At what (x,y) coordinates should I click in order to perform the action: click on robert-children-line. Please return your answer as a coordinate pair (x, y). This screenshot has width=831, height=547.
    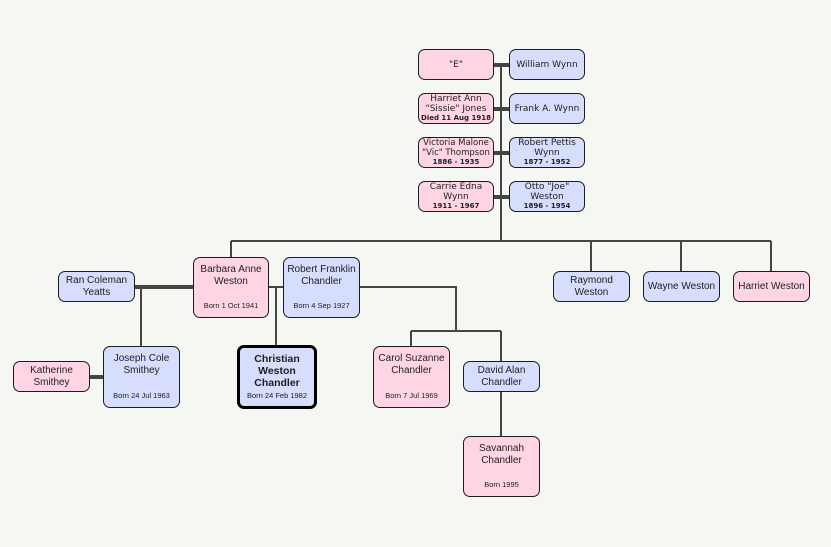
    Looking at the image, I should click on (408, 308).